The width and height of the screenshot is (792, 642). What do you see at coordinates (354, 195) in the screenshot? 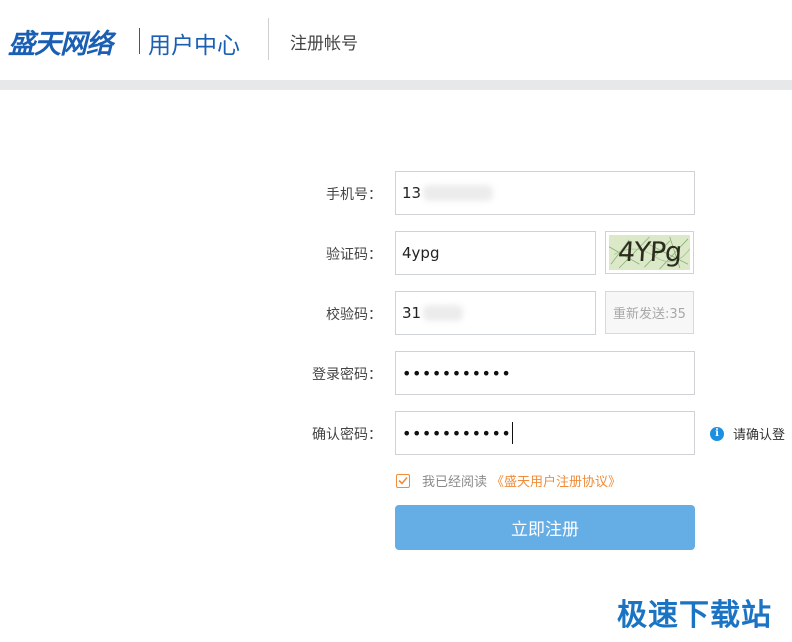
I see `phone-label: 手机号：` at bounding box center [354, 195].